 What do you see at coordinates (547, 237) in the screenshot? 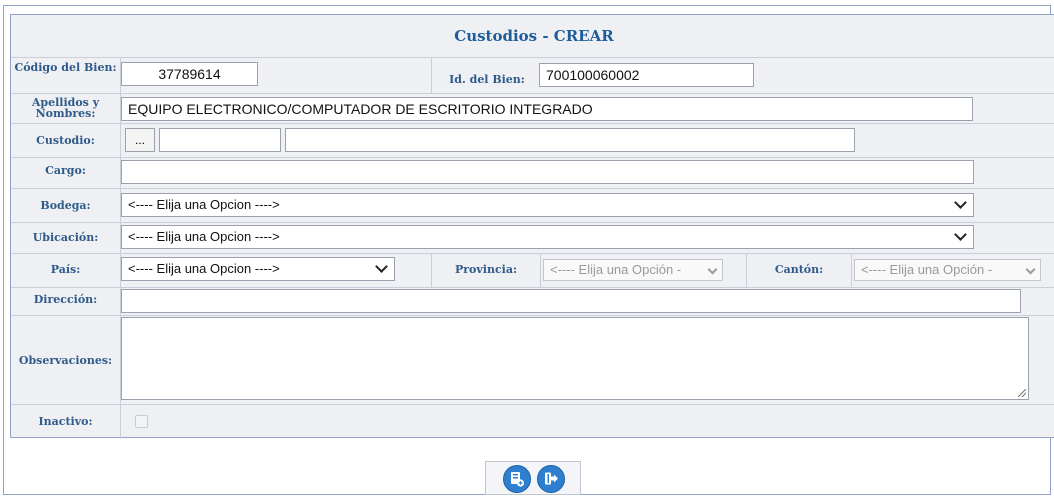
I see `ubicacion-select: <---- Elija una Opcion ---->` at bounding box center [547, 237].